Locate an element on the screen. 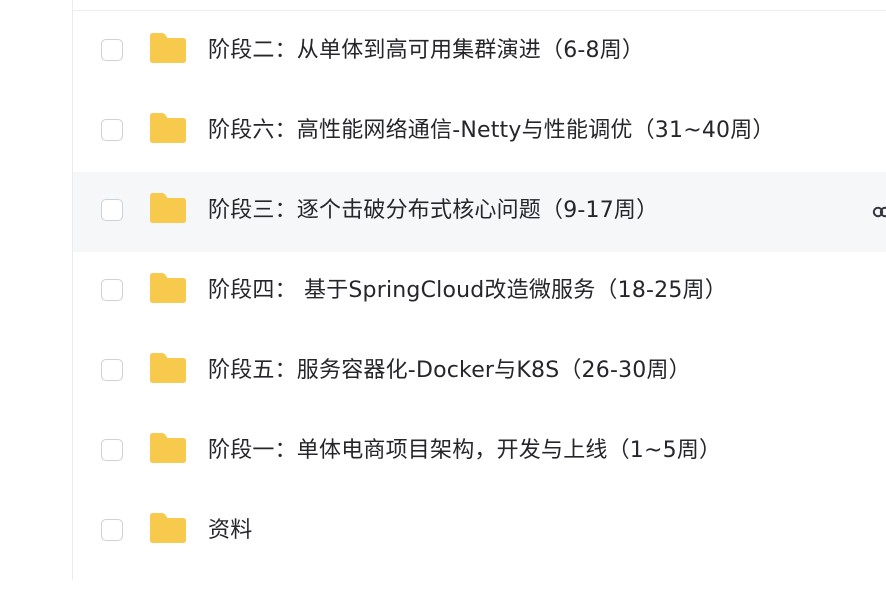  file-row: 阶段五：服务容器化-Docker与K8S（26-30周） is located at coordinates (479, 372).